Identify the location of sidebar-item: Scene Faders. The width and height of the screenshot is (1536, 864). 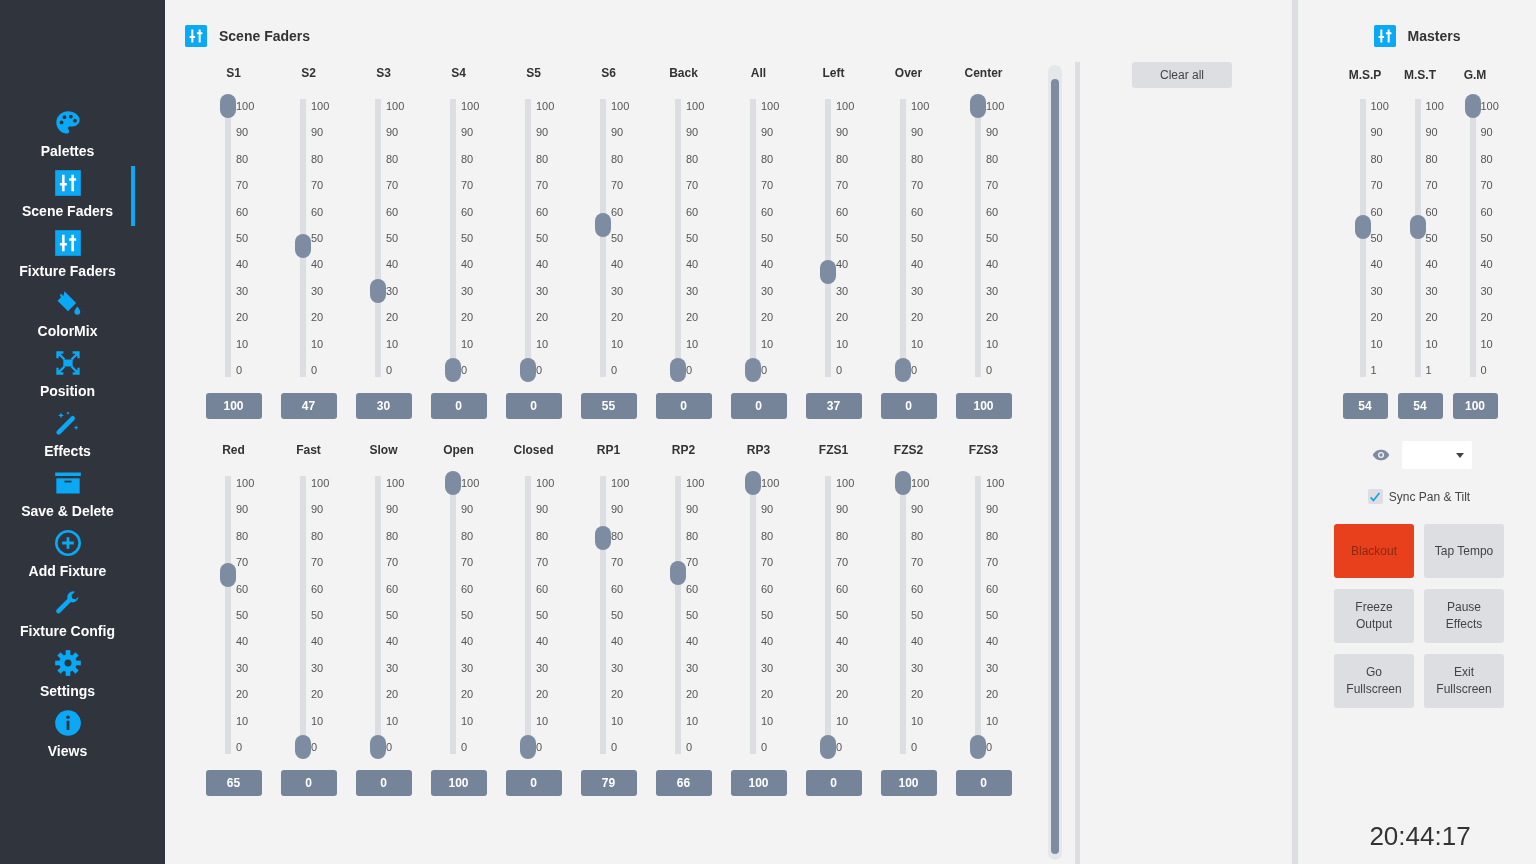
(67, 196).